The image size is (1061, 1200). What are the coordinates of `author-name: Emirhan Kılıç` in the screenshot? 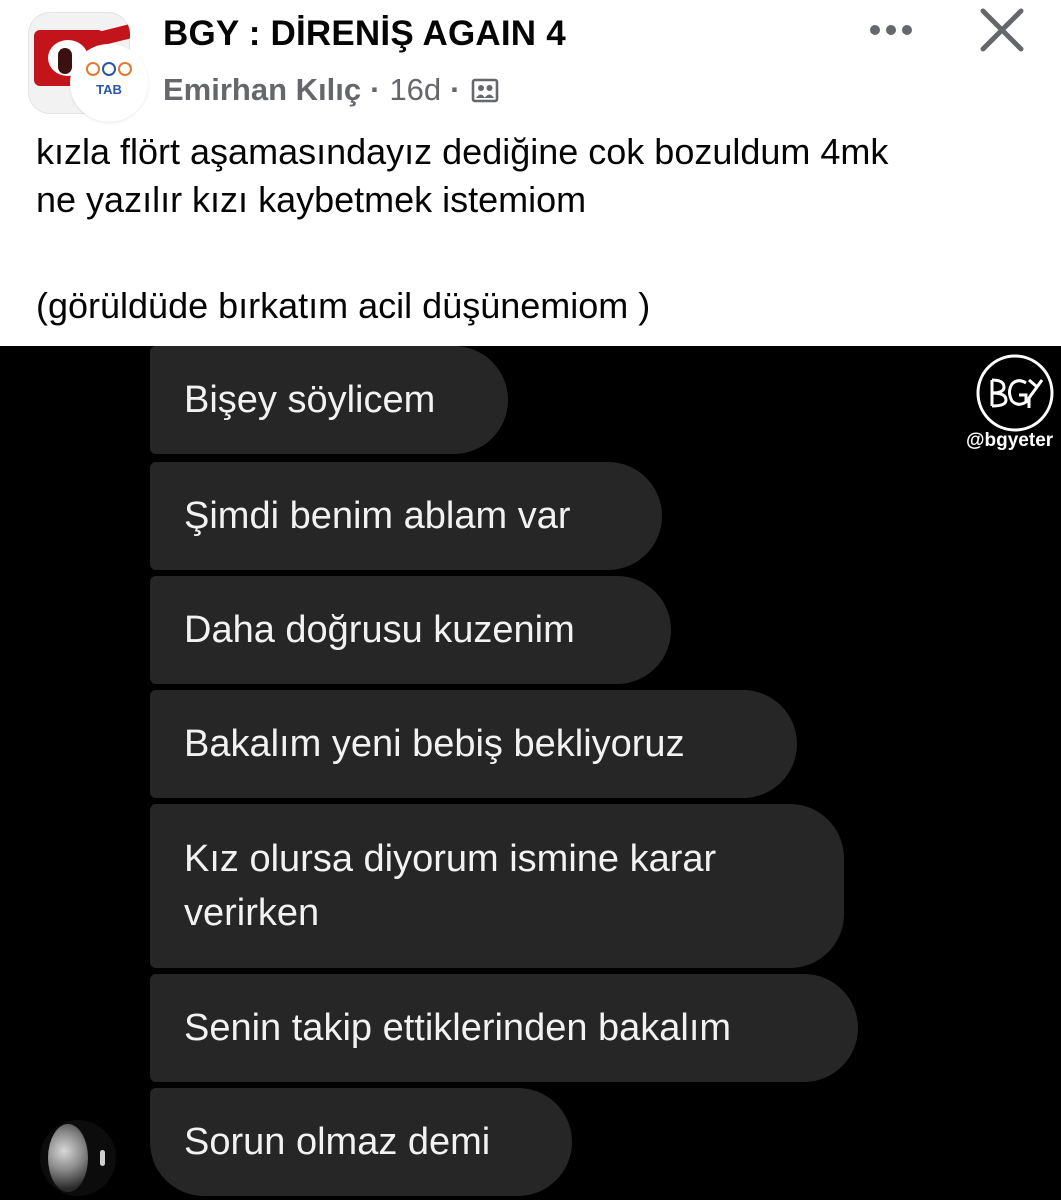 It's located at (262, 90).